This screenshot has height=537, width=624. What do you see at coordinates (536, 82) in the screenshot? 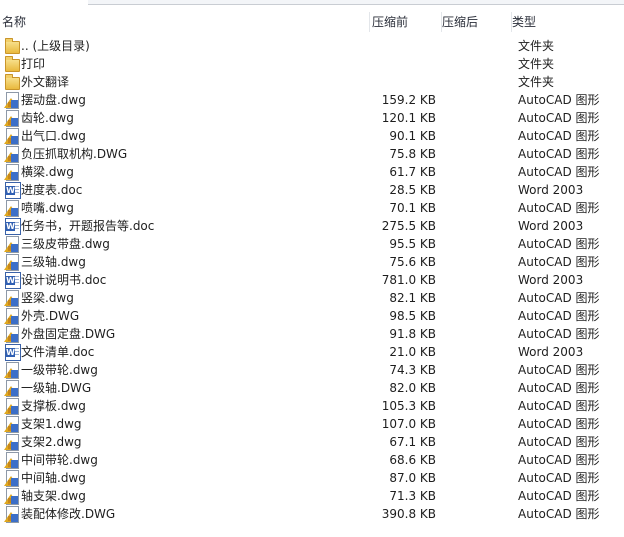
I see `file-type: 文件夹` at bounding box center [536, 82].